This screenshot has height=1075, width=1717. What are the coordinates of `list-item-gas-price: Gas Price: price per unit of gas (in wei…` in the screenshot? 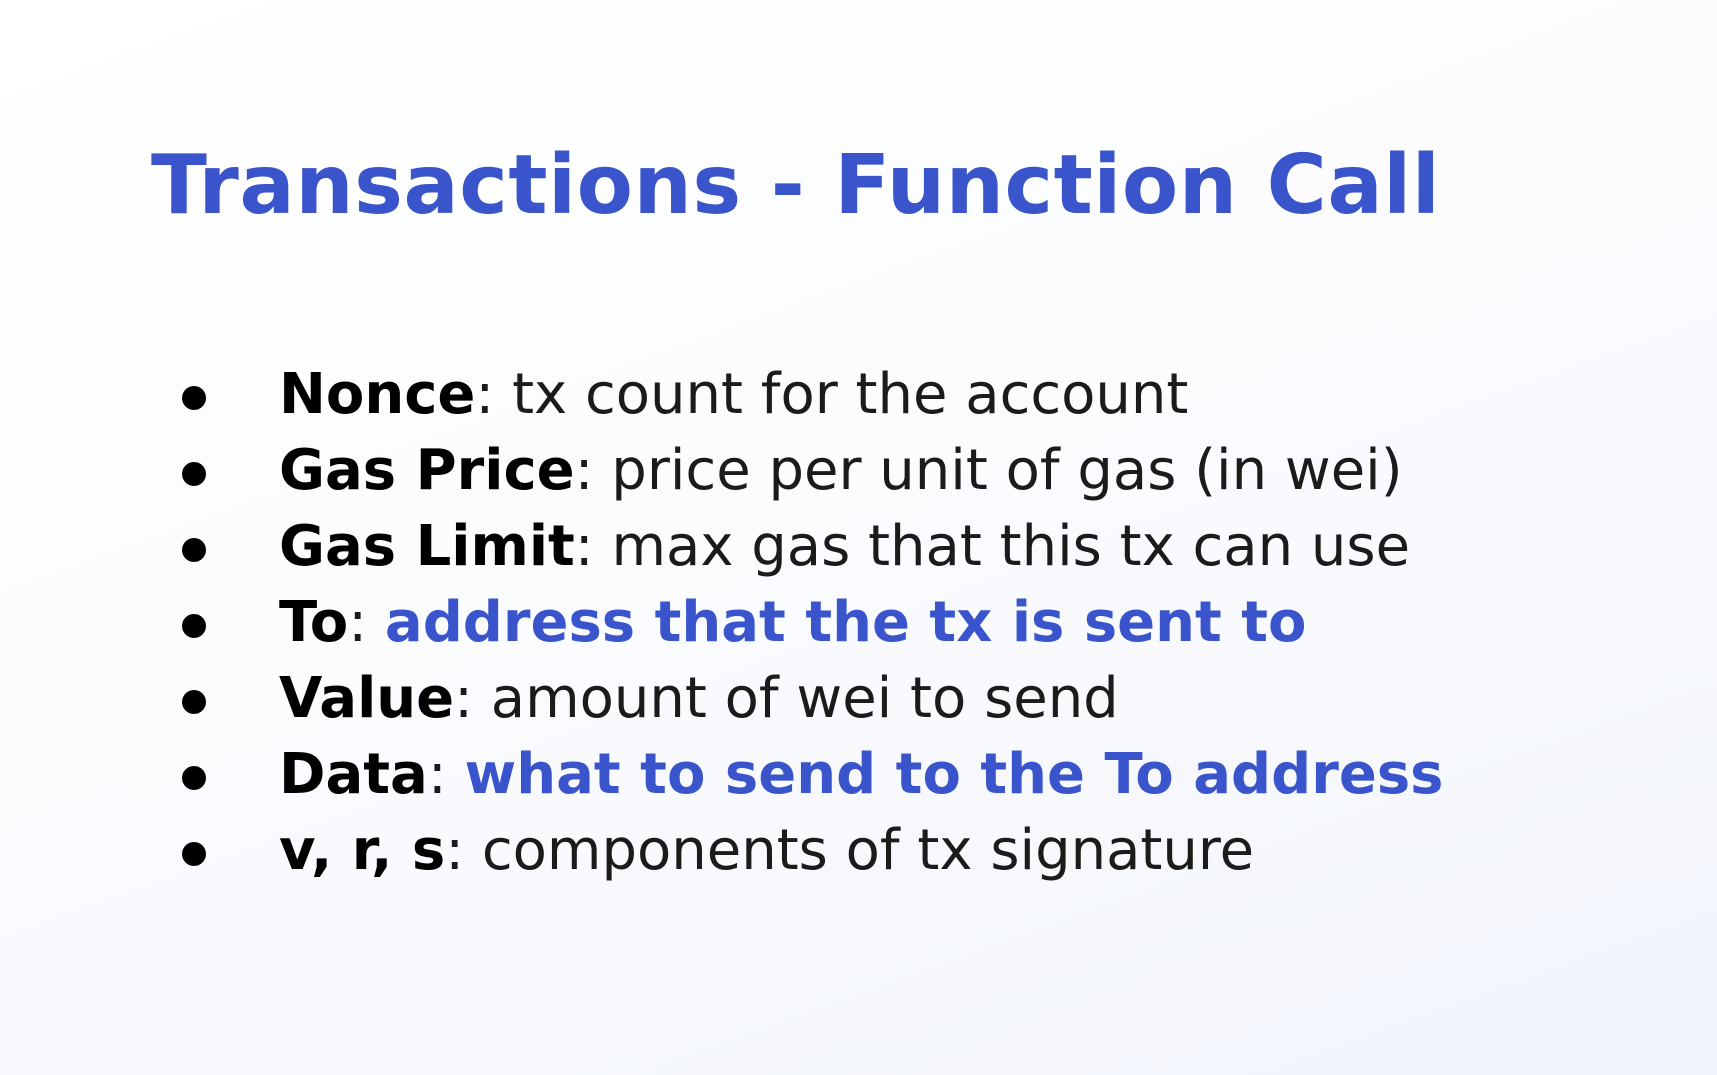 It's located at (811, 471).